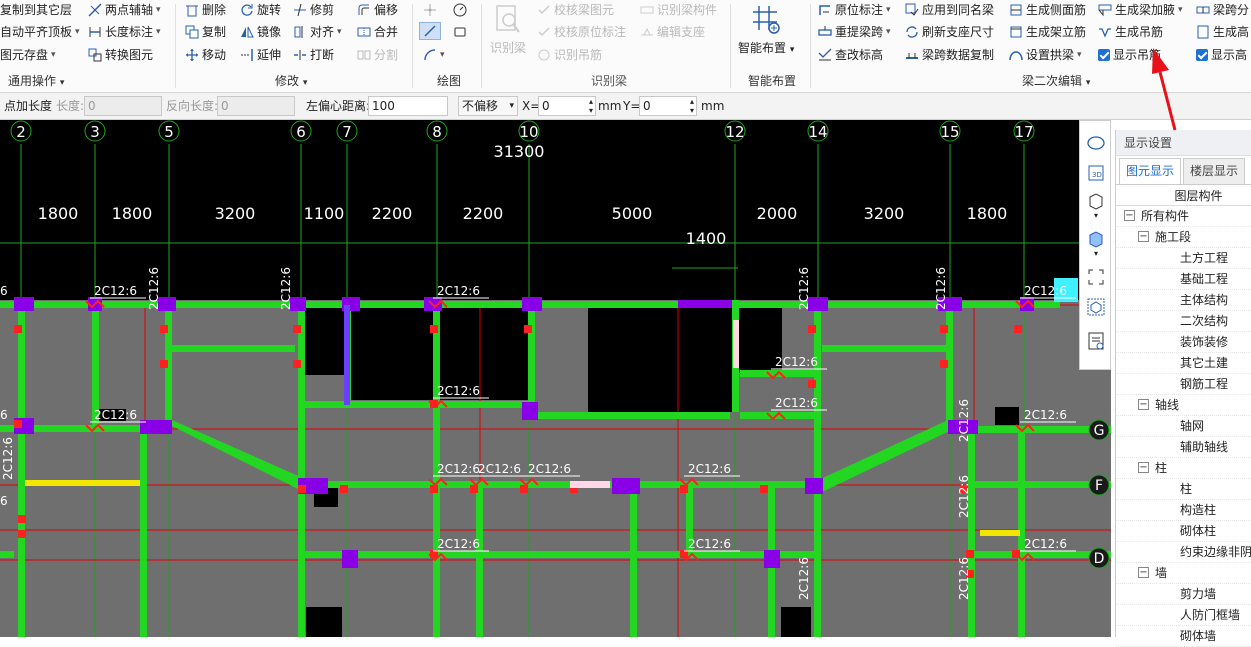 Image resolution: width=1251 pixels, height=647 pixels. What do you see at coordinates (567, 106) in the screenshot?
I see `x-input: 0 ▴ ▾` at bounding box center [567, 106].